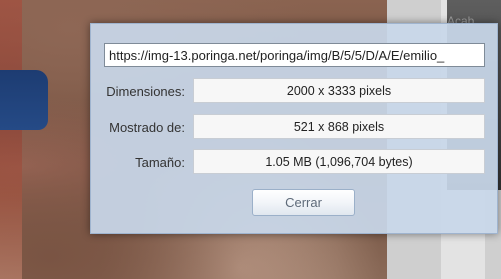  Describe the element at coordinates (11, 139) in the screenshot. I see `background-photo-edge` at that location.